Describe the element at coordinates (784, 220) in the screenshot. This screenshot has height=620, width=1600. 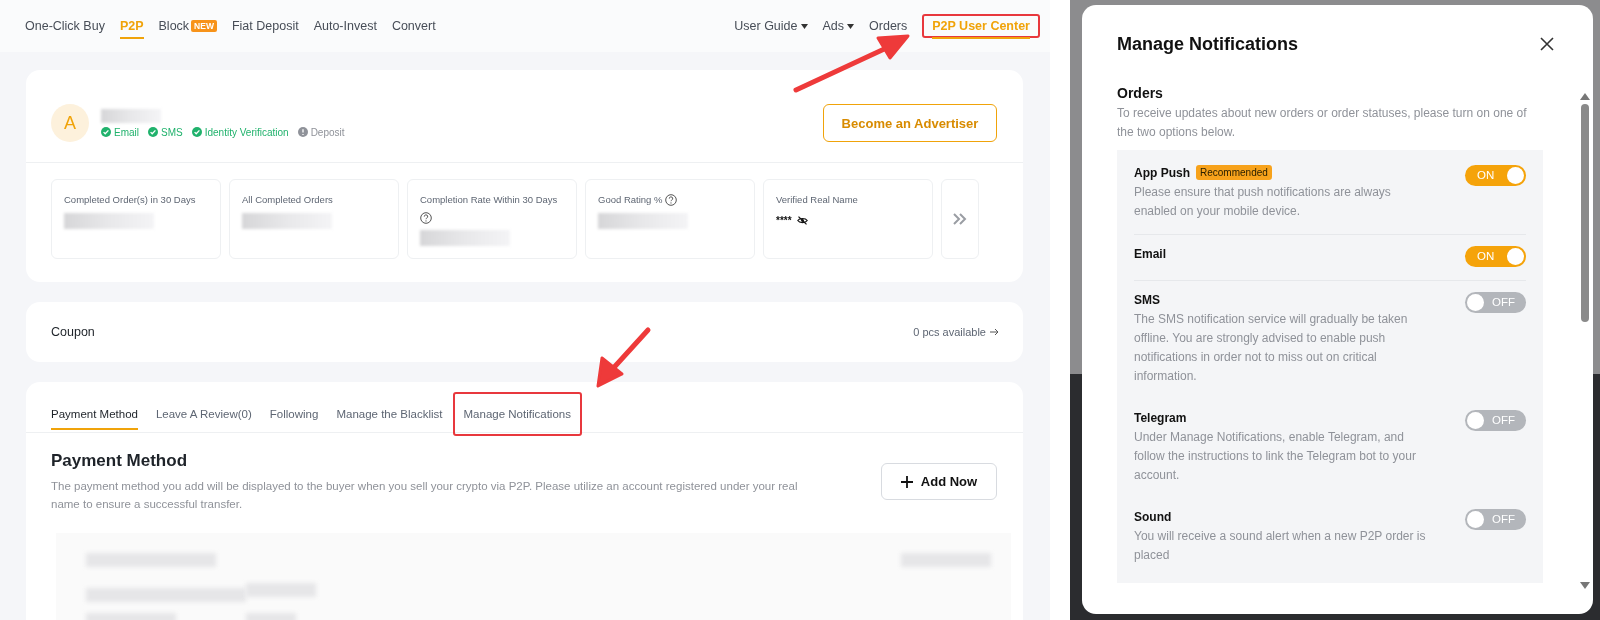
I see `masked-name: ****` at that location.